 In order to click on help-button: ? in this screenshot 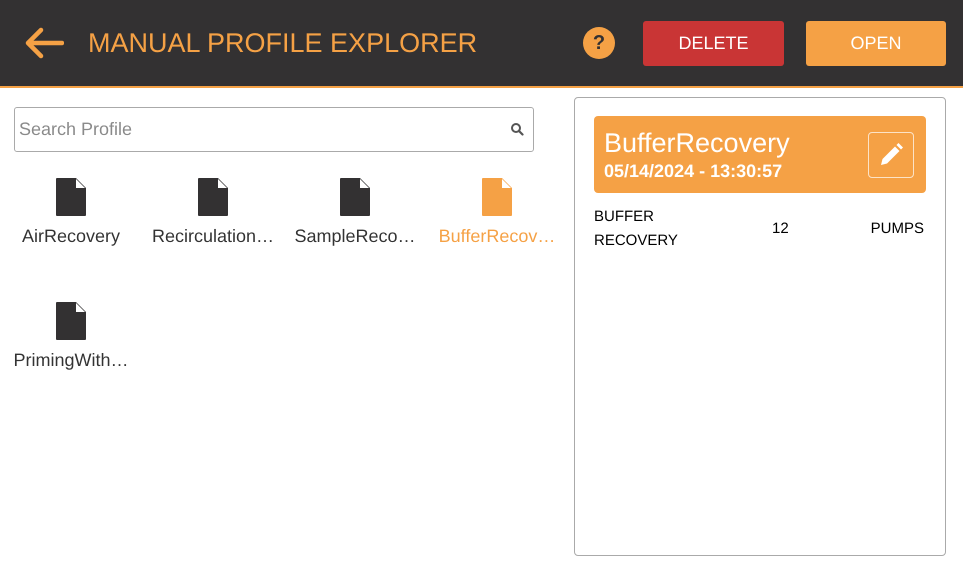, I will do `click(599, 43)`.